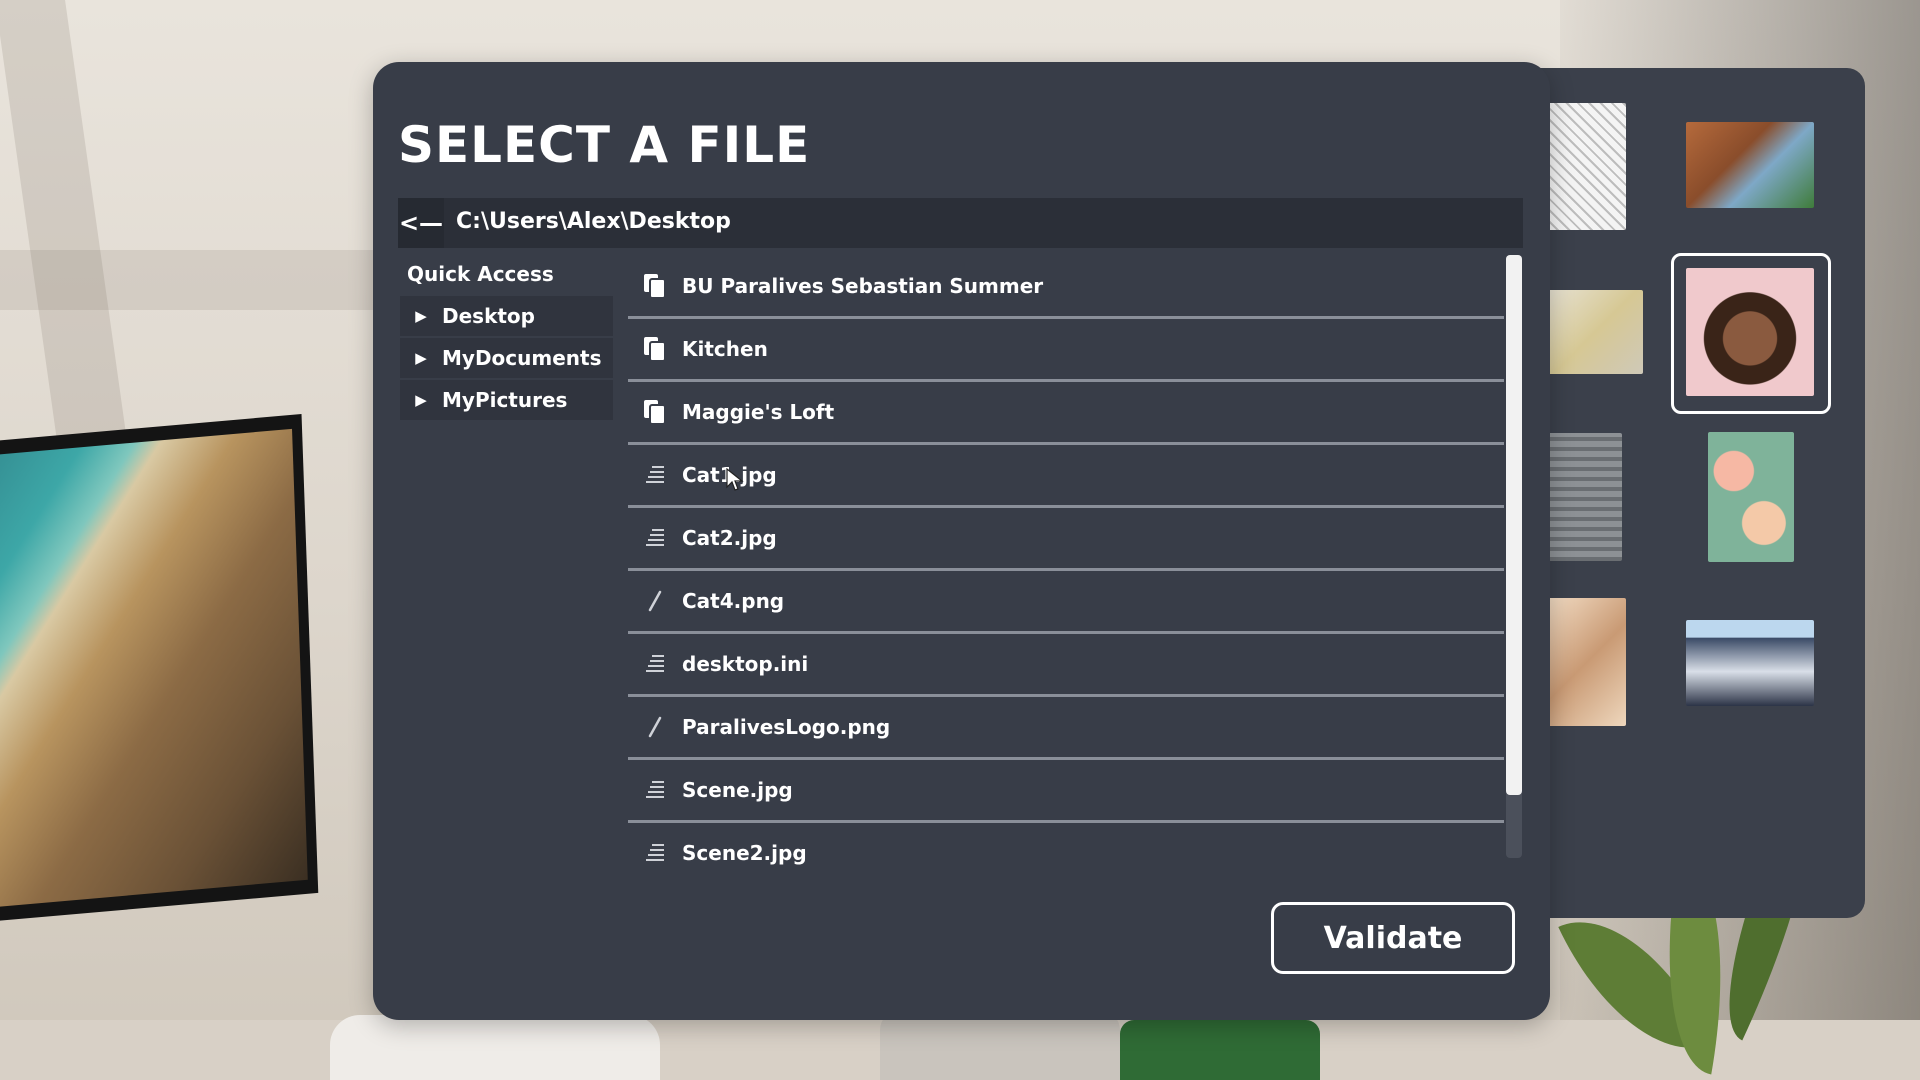 The width and height of the screenshot is (1920, 1080). What do you see at coordinates (421, 223) in the screenshot?
I see `back-button: <—` at bounding box center [421, 223].